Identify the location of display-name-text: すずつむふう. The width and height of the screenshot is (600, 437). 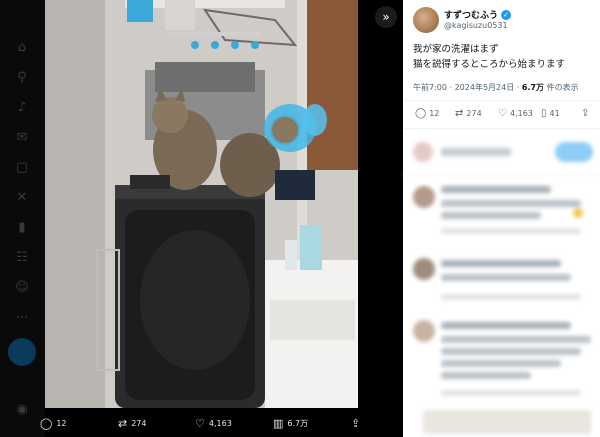
(471, 16).